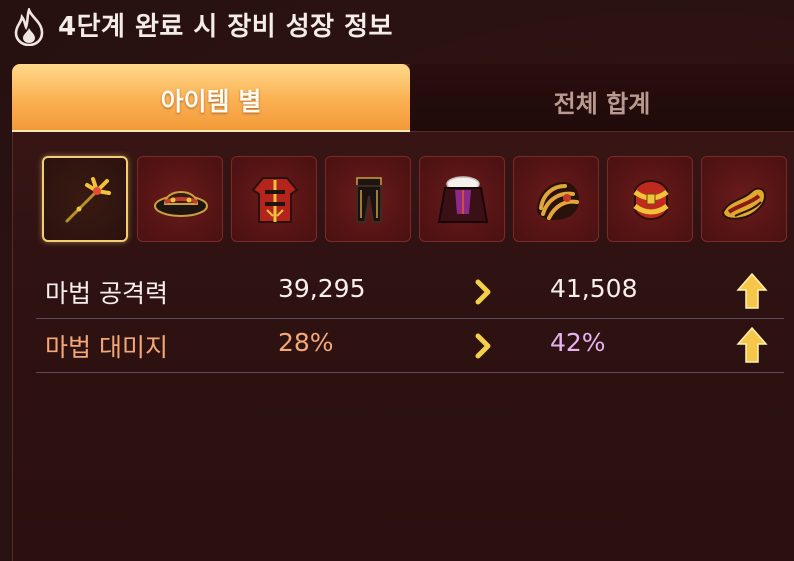 This screenshot has width=794, height=561. What do you see at coordinates (410, 345) in the screenshot?
I see `stat-row-magic-damage: 마법 대미지 28% 42%` at bounding box center [410, 345].